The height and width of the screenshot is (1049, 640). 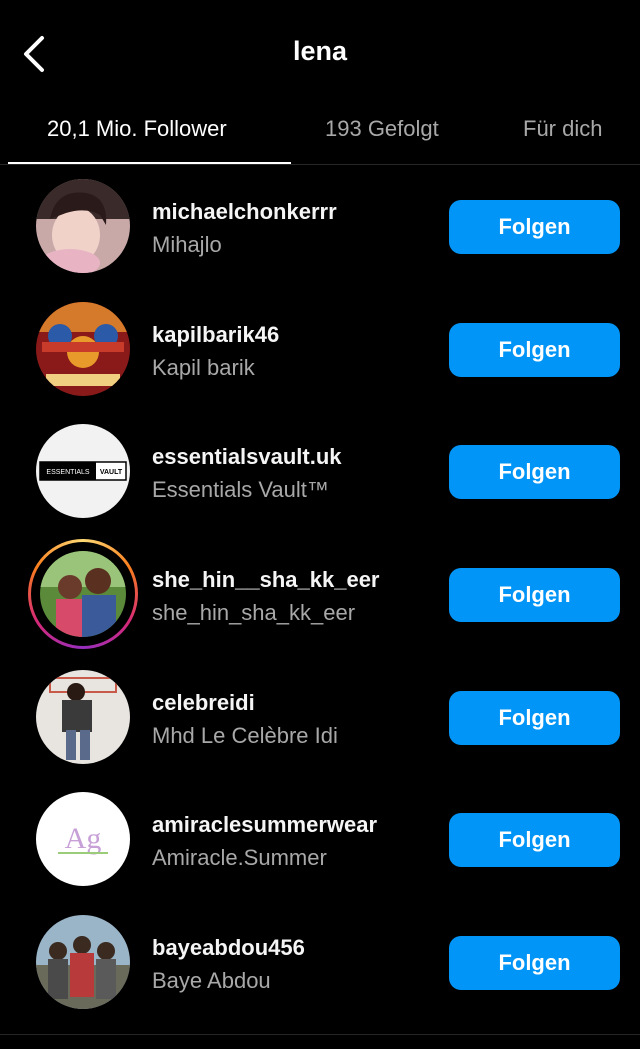 What do you see at coordinates (215, 335) in the screenshot?
I see `username: kapilbarik46` at bounding box center [215, 335].